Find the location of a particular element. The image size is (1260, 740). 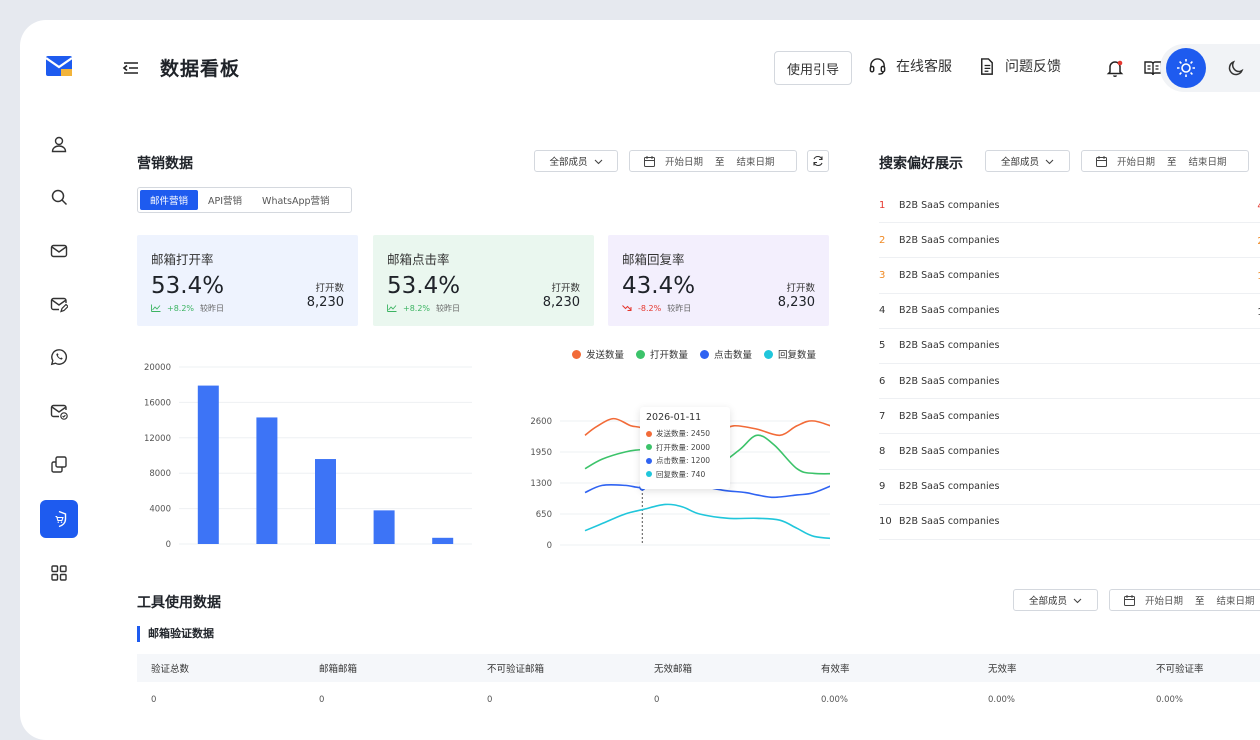

feedback-button: 问题反馈 is located at coordinates (1019, 66).